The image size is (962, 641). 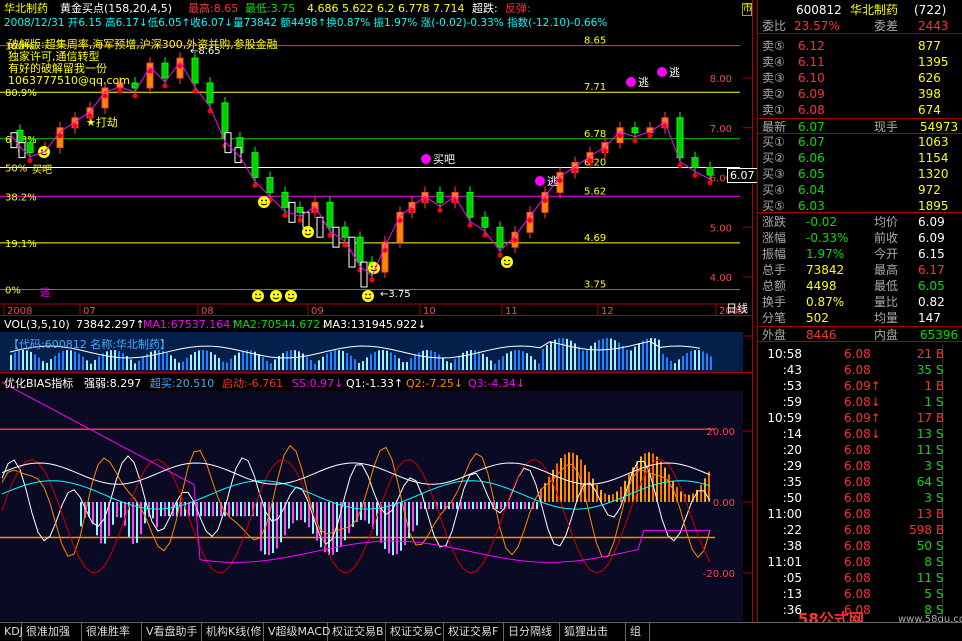 I want to click on stat-value: 0.87%, so click(x=825, y=302).